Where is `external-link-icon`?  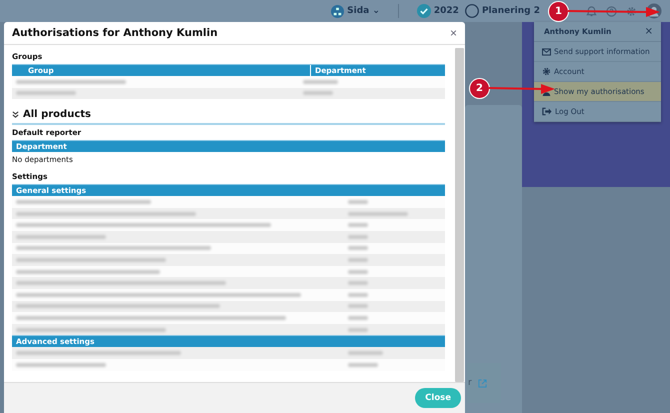 external-link-icon is located at coordinates (482, 383).